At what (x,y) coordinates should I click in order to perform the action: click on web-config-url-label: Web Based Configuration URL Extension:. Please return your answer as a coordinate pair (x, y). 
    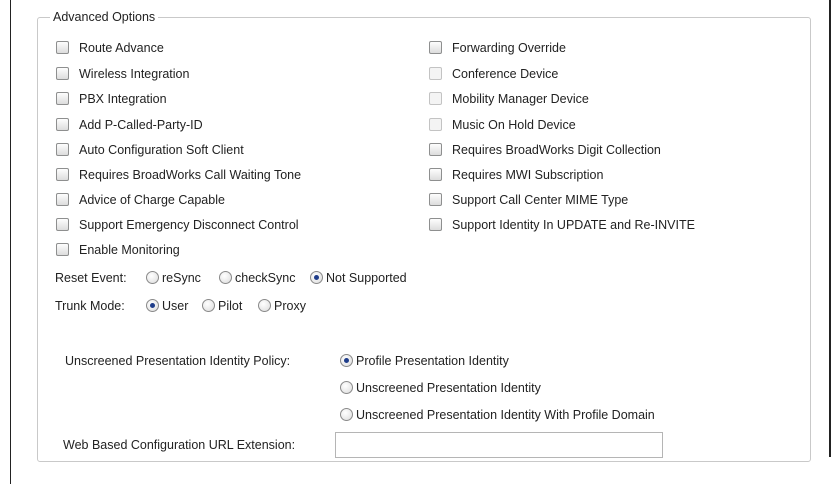
    Looking at the image, I should click on (179, 445).